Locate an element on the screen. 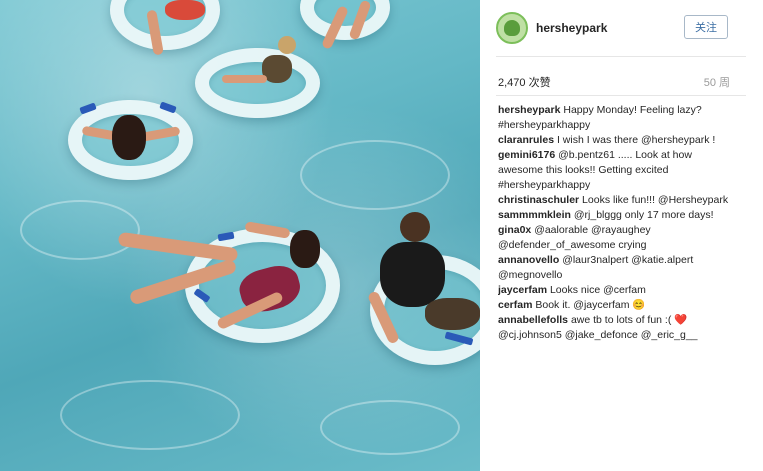  comment-item: jaycerfam Looks nice @cerfam is located at coordinates (618, 290).